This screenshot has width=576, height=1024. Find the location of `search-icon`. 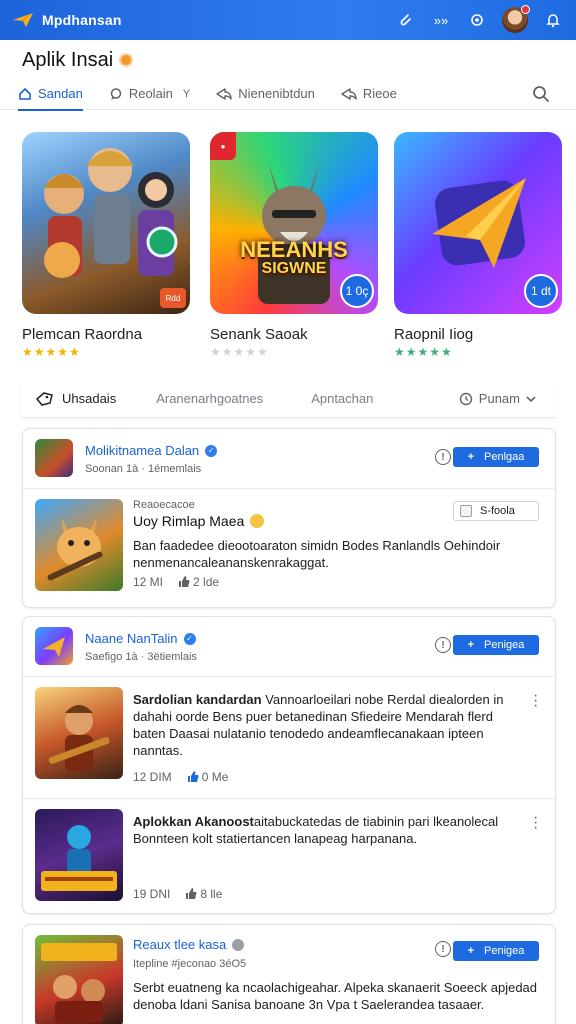

search-icon is located at coordinates (541, 94).